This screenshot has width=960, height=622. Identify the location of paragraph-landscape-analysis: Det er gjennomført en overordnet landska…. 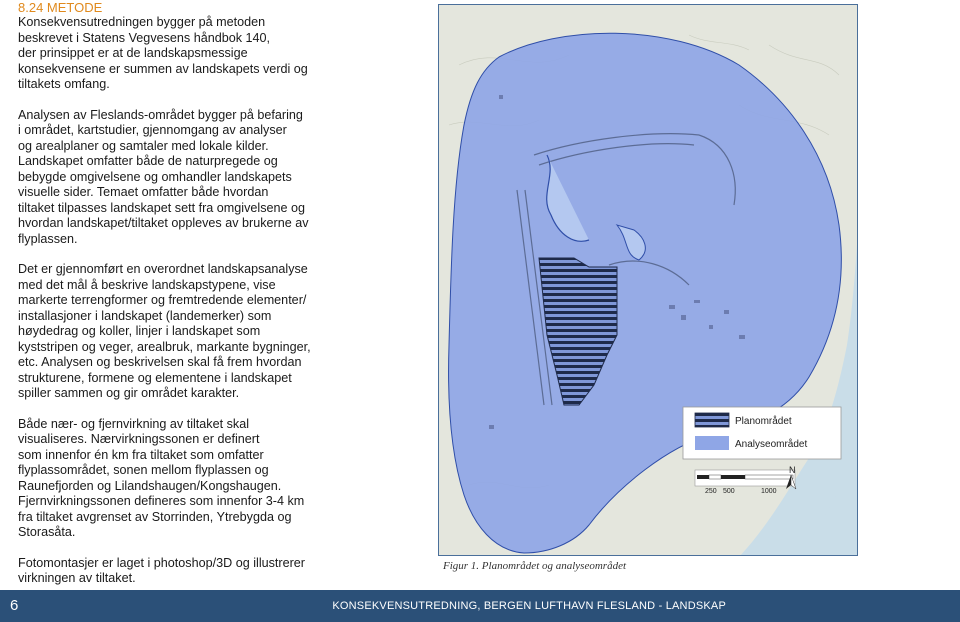
(164, 331).